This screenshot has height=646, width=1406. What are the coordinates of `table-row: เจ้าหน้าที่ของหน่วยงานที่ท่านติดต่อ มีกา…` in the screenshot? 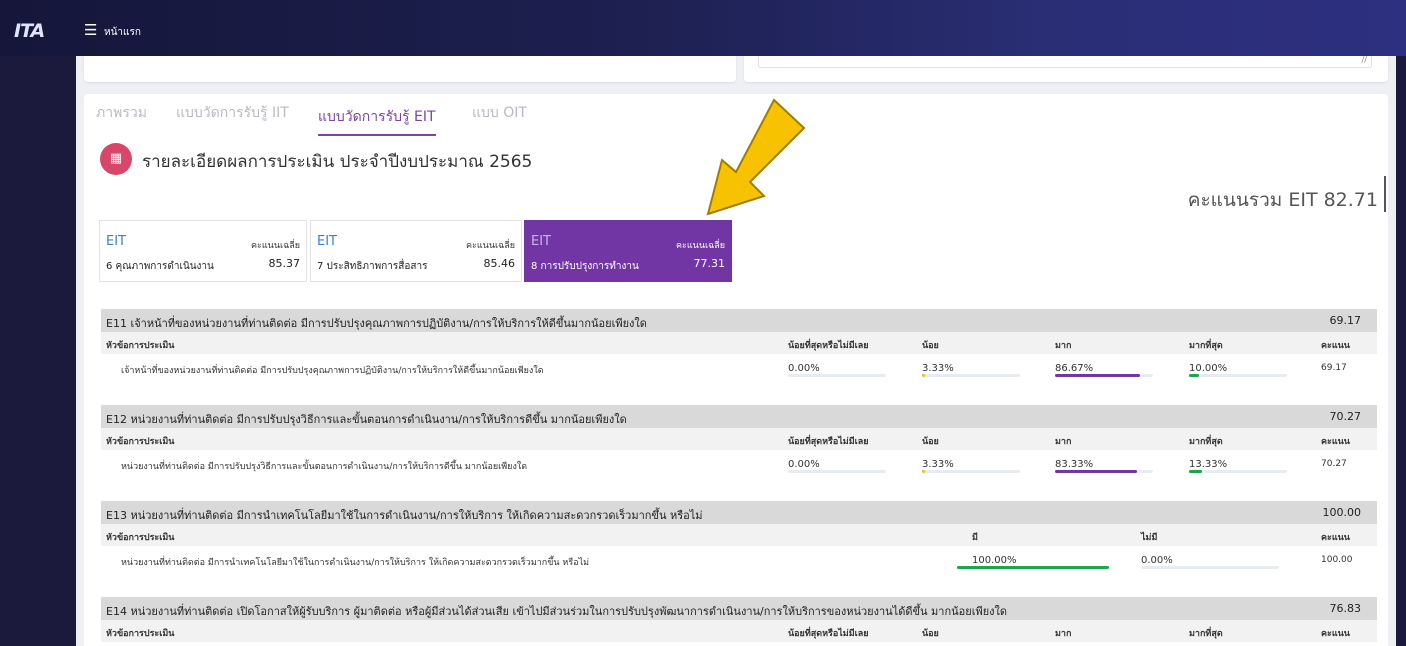 It's located at (739, 368).